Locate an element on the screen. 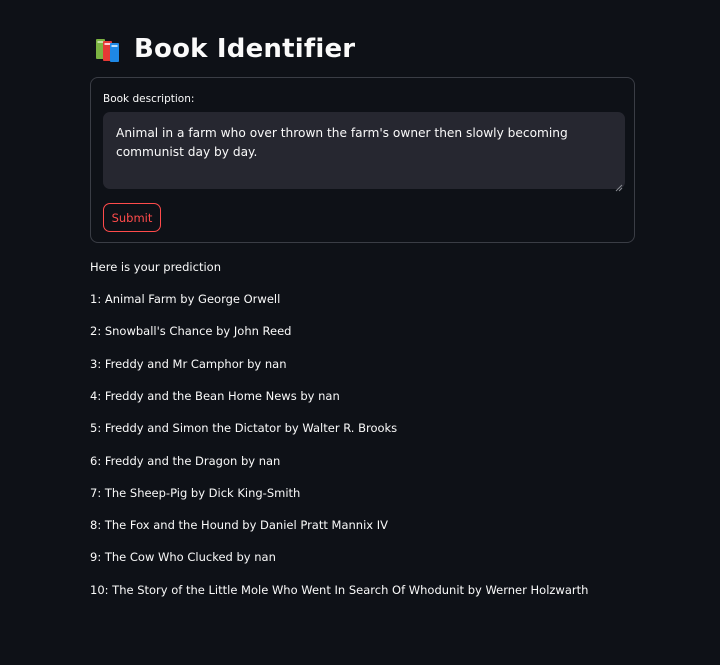 The width and height of the screenshot is (720, 665). page-title: Book Identifier is located at coordinates (245, 49).